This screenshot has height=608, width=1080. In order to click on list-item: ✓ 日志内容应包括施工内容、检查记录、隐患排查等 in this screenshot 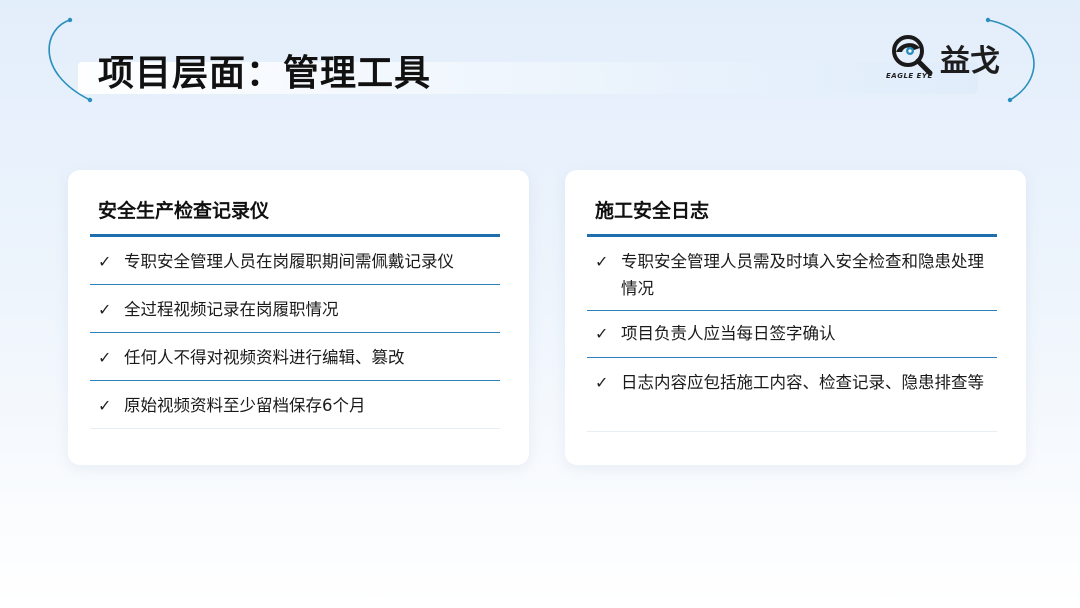, I will do `click(792, 395)`.